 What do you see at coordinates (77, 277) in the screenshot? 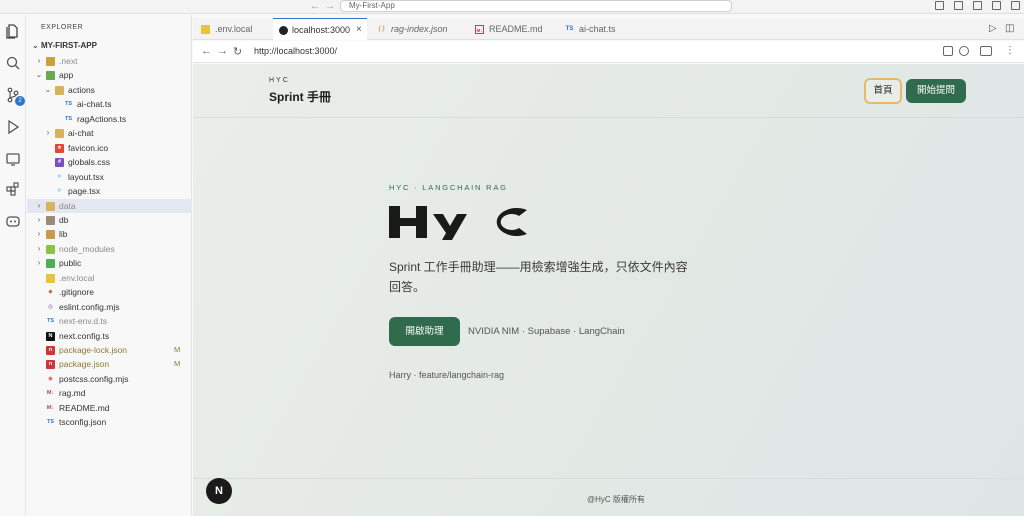
I see `tree-item-label: .env.local` at bounding box center [77, 277].